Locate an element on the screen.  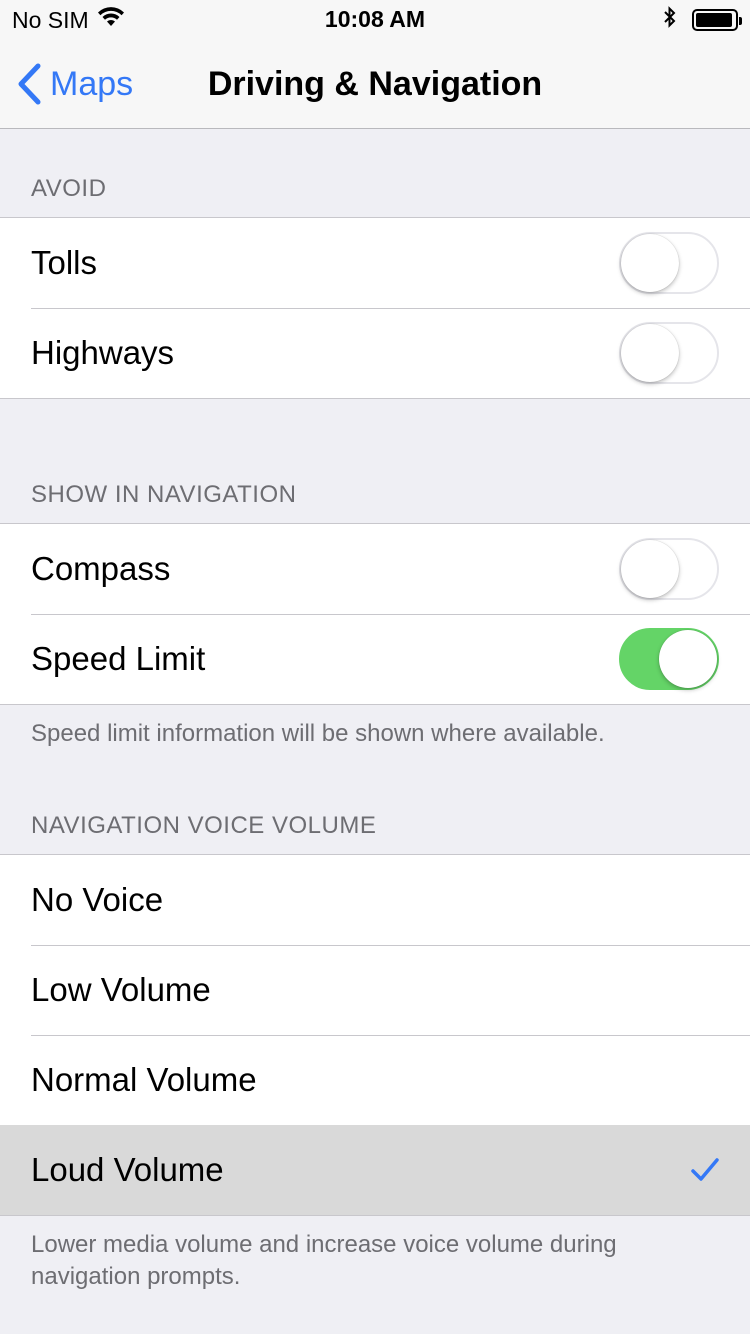
row-label: Speed Limit is located at coordinates (118, 658).